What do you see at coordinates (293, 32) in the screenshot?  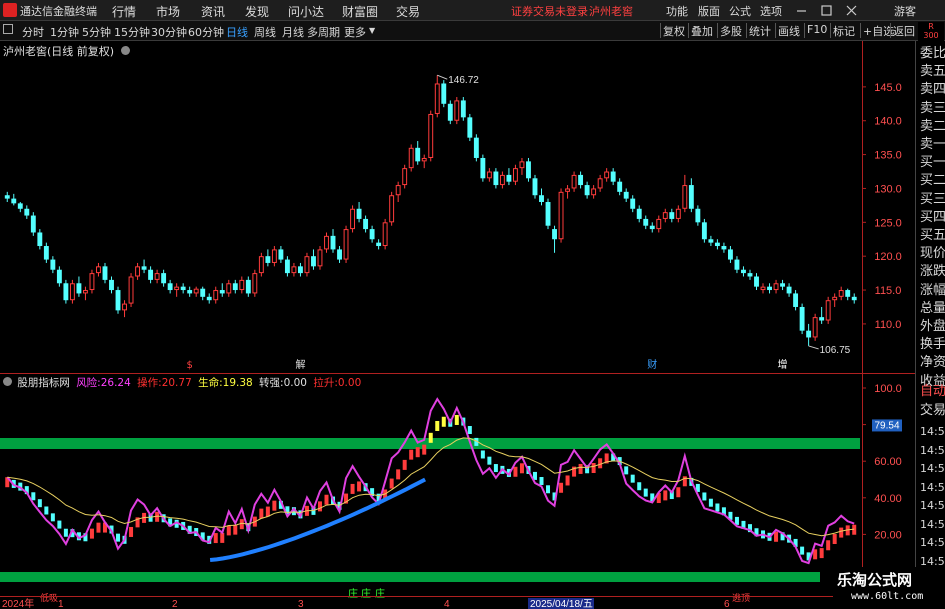 I see `period-monthly: 月线` at bounding box center [293, 32].